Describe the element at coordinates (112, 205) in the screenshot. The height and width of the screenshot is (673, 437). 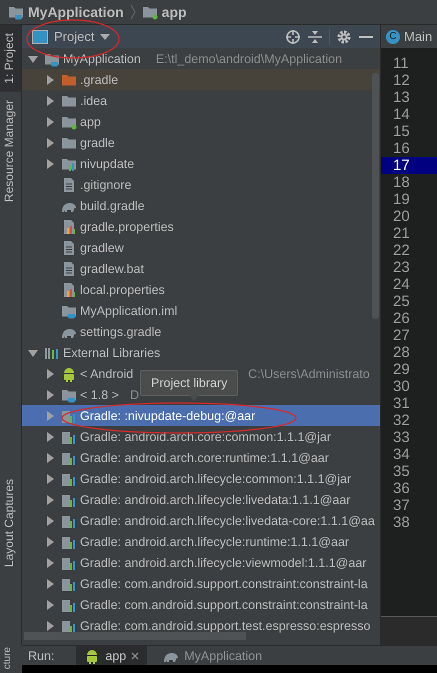
I see `tree-label: build.gradle` at that location.